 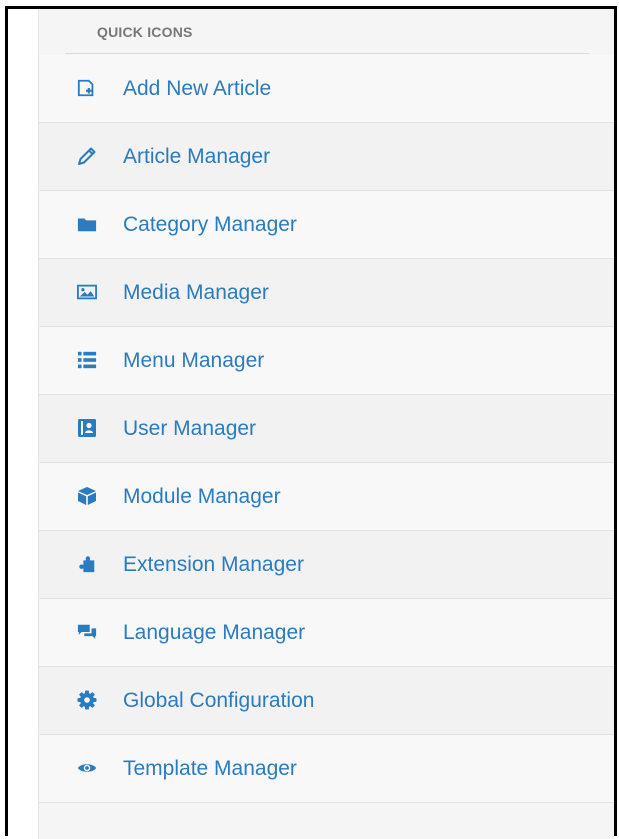 What do you see at coordinates (87, 632) in the screenshot?
I see `chat-bubbles-icon` at bounding box center [87, 632].